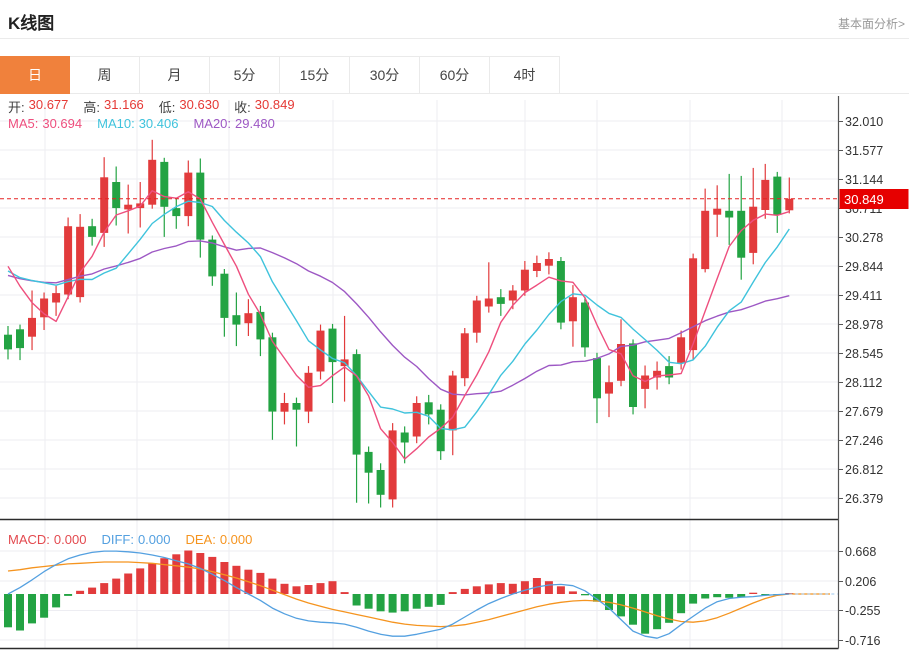 This screenshot has width=909, height=655. Describe the element at coordinates (525, 75) in the screenshot. I see `tab-period-7: 4时` at that location.